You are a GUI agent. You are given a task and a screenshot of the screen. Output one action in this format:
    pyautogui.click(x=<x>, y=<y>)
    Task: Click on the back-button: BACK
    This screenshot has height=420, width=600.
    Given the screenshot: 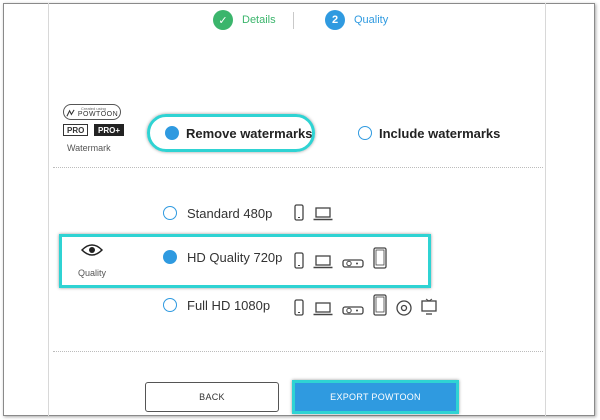 What is the action you would take?
    pyautogui.click(x=212, y=397)
    